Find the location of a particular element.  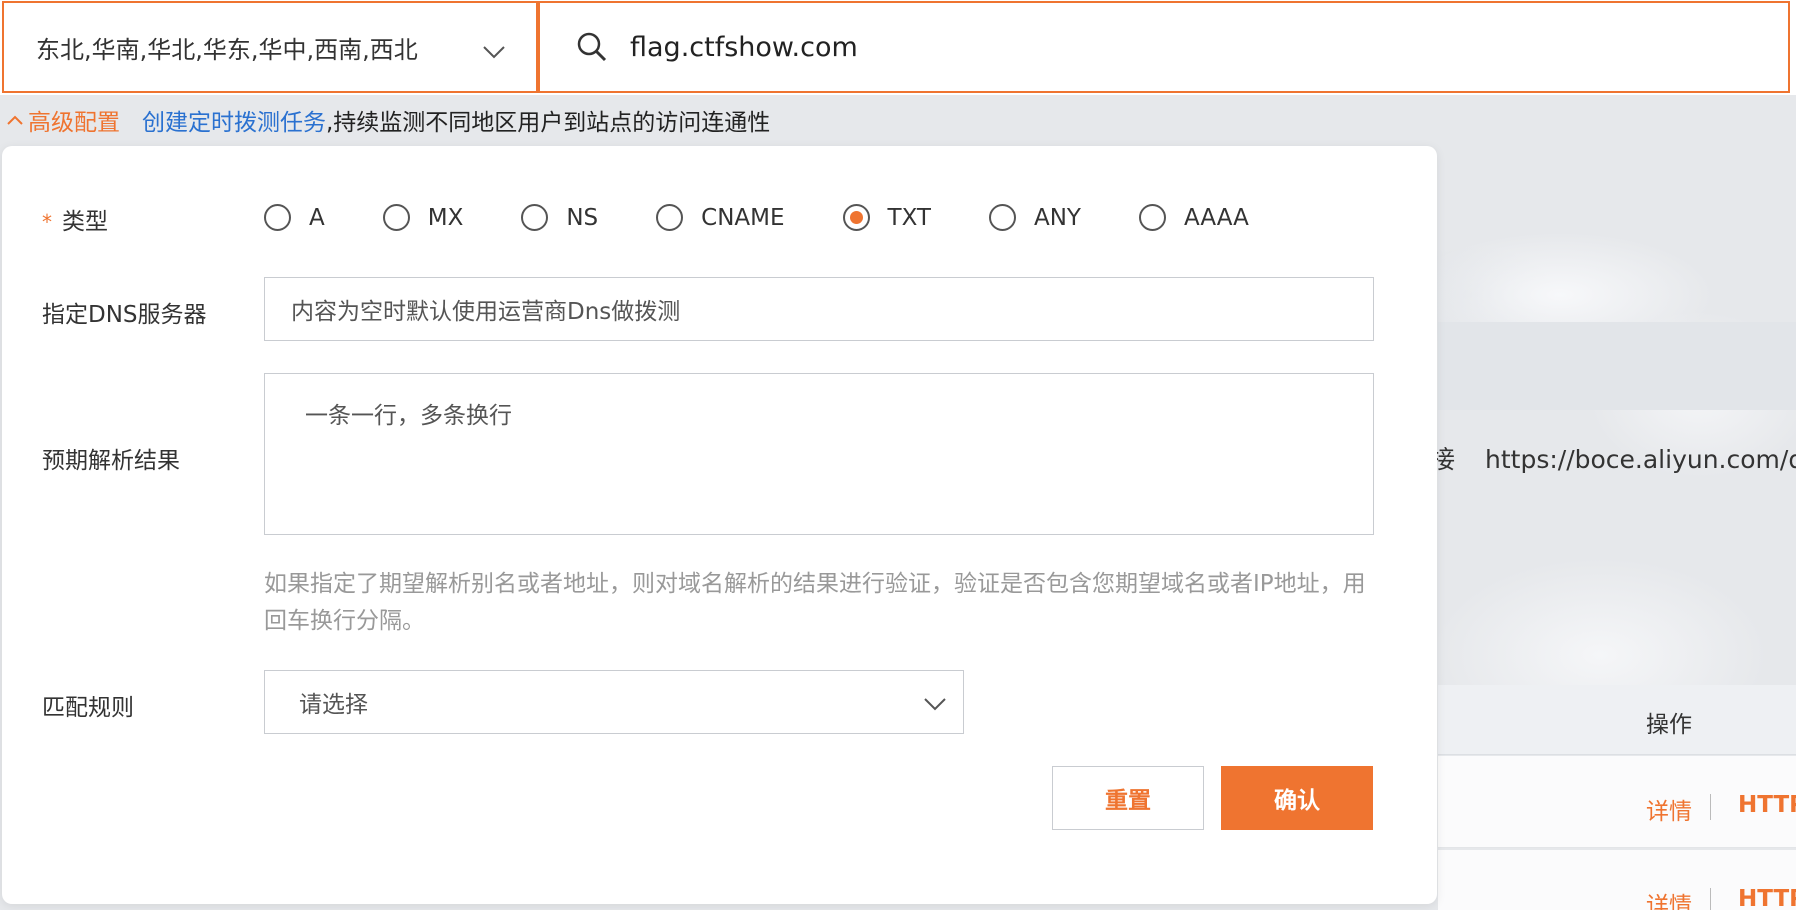

reset-button: 重置 is located at coordinates (1128, 798).